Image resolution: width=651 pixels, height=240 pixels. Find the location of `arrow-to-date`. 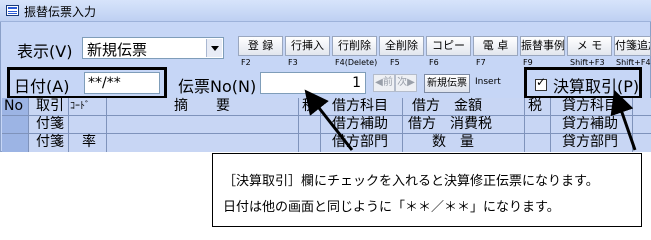

arrow-to-date is located at coordinates (329, 120).